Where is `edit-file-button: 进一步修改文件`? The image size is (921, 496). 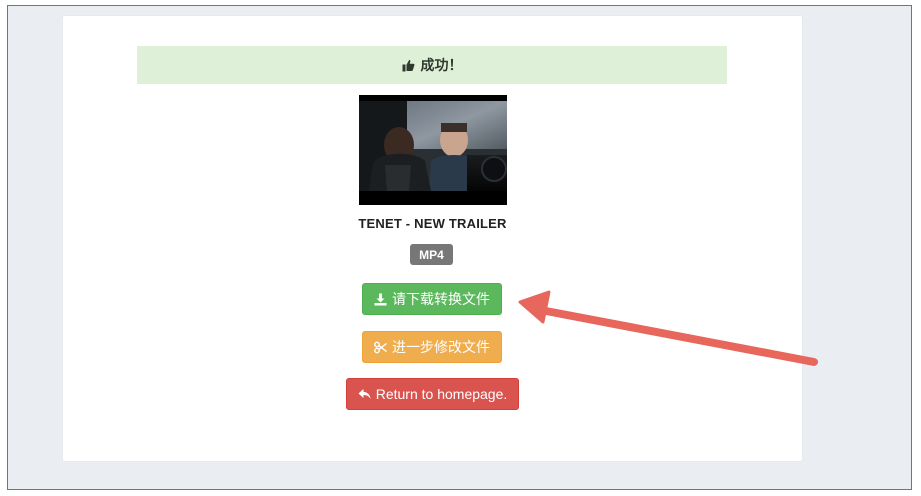 edit-file-button: 进一步修改文件 is located at coordinates (432, 347).